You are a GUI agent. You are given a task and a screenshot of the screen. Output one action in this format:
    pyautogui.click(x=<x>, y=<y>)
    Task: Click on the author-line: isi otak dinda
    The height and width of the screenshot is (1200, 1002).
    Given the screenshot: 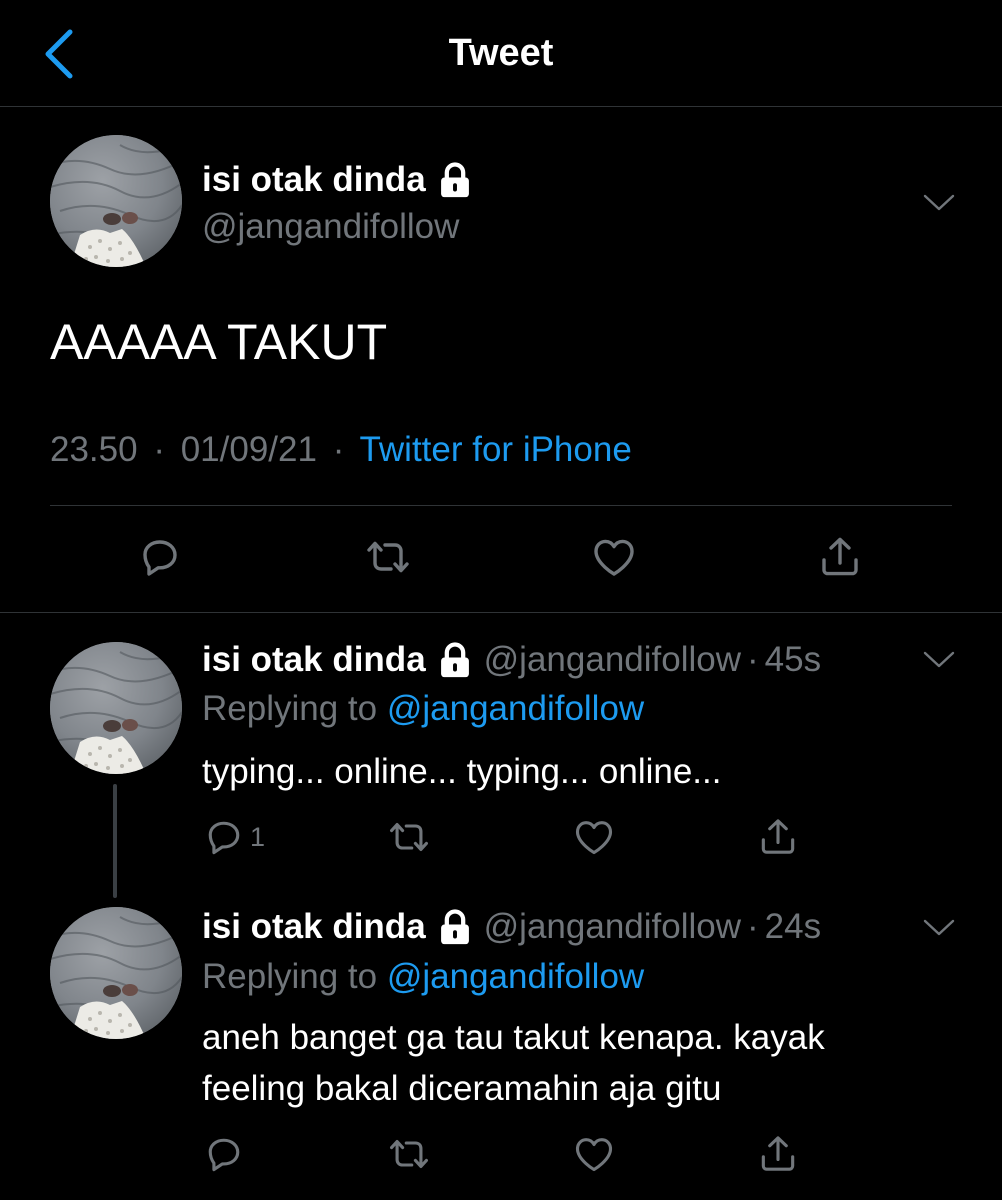 What is the action you would take?
    pyautogui.click(x=337, y=180)
    